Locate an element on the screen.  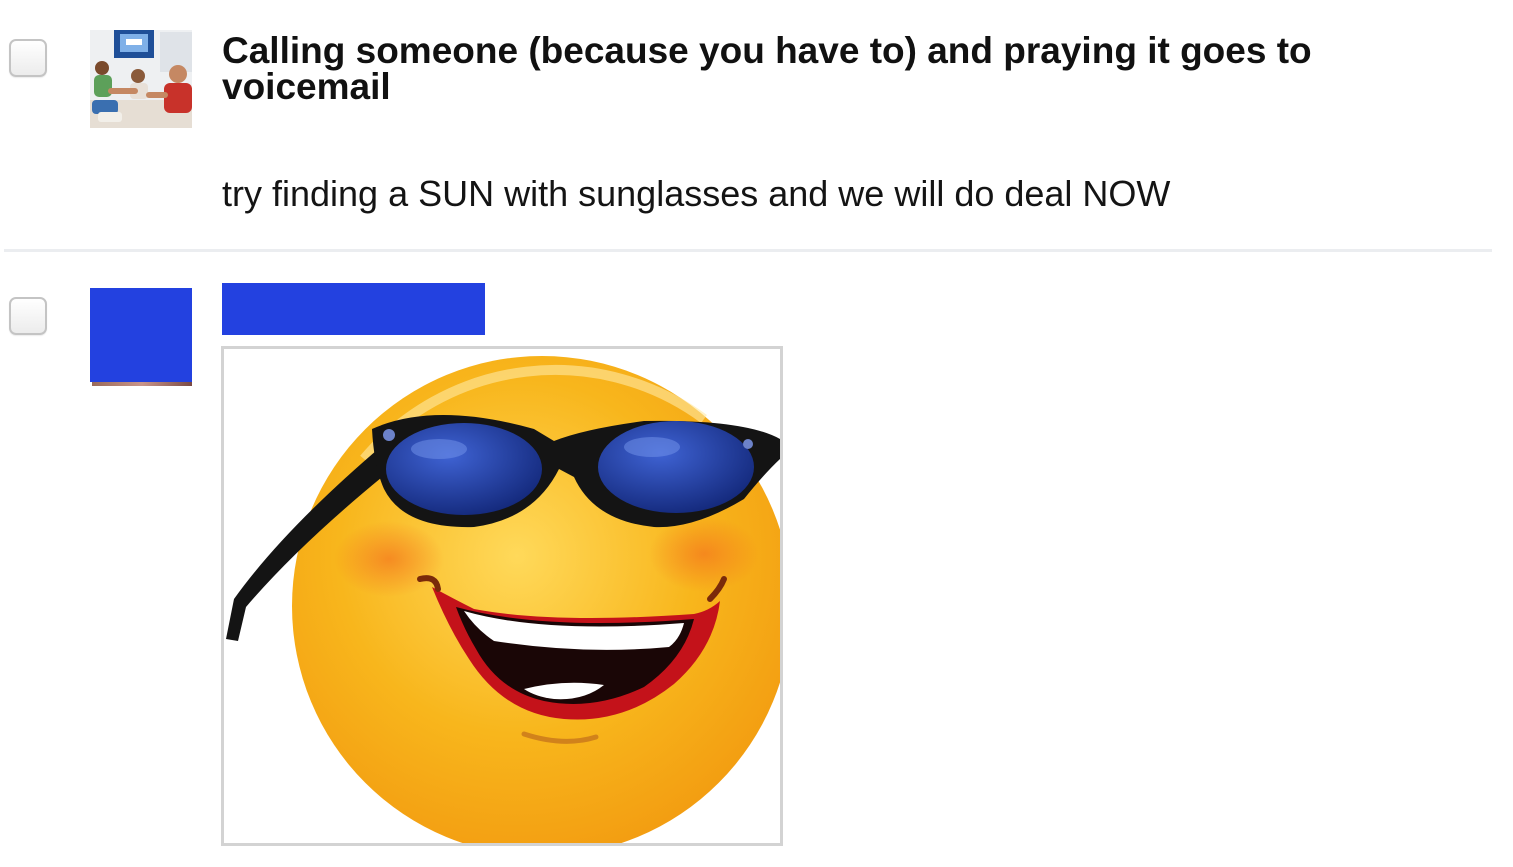
avatar-redaction is located at coordinates (141, 335).